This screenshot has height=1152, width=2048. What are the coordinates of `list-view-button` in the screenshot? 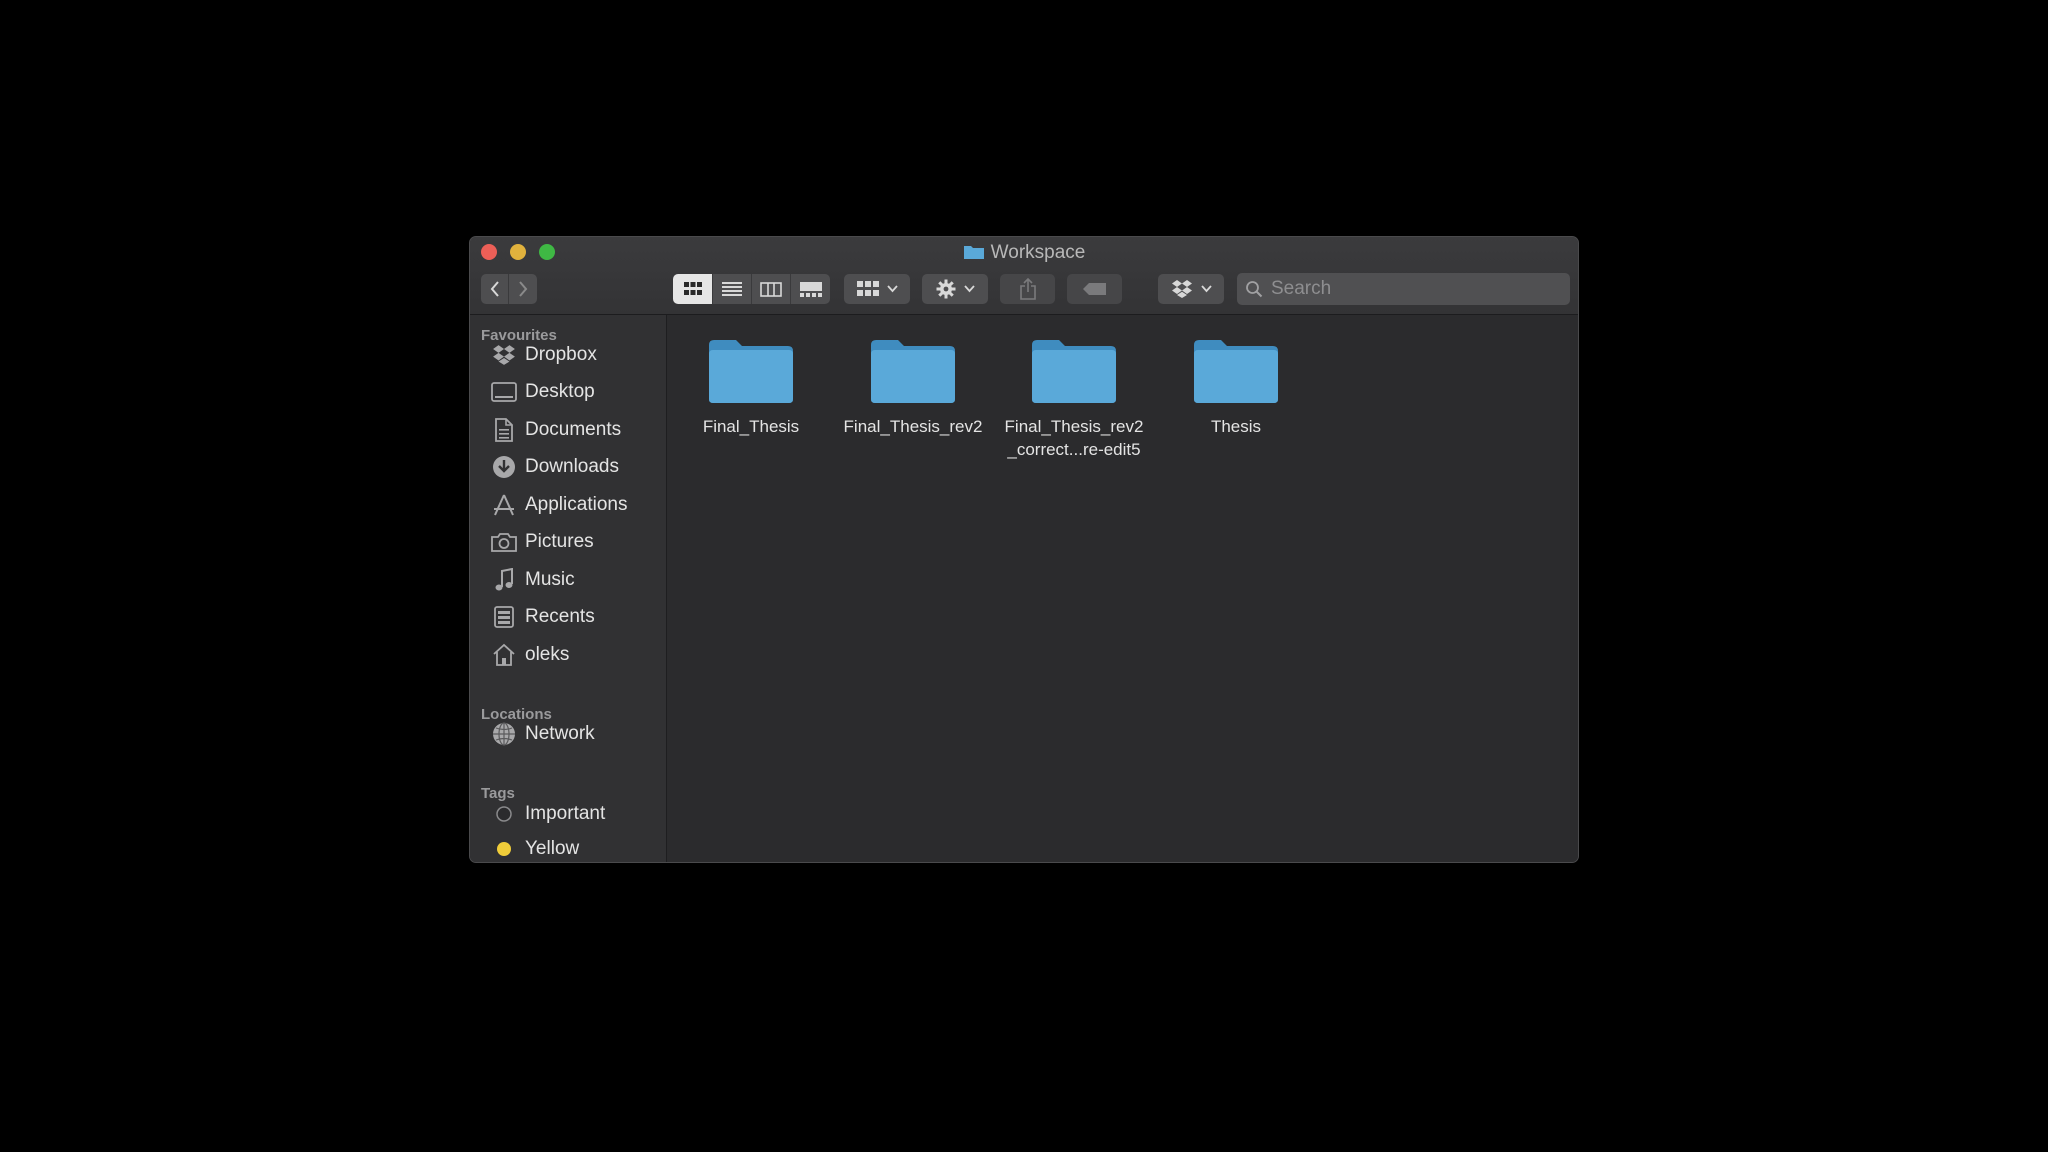 It's located at (732, 289).